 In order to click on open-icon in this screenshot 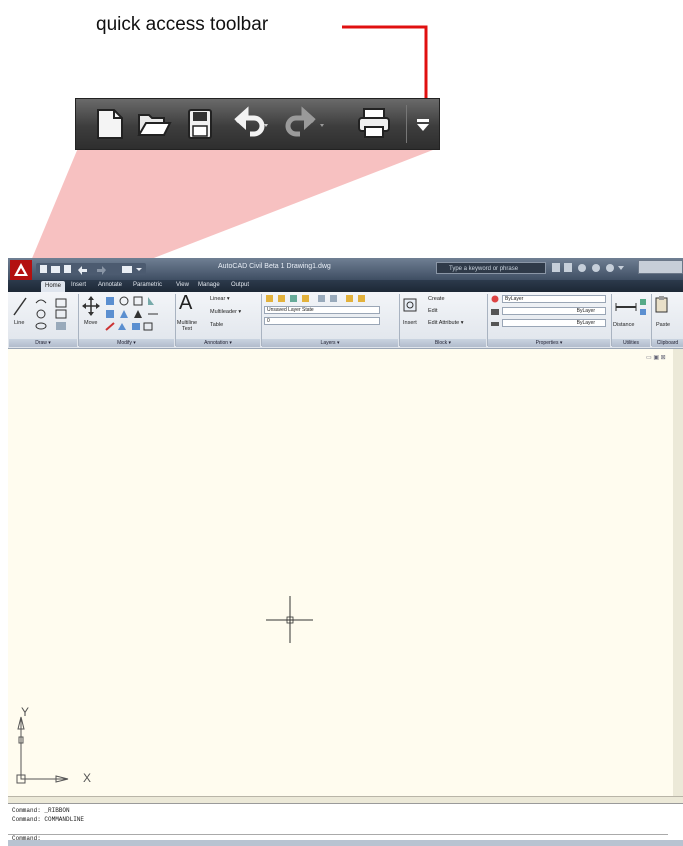, I will do `click(154, 124)`.